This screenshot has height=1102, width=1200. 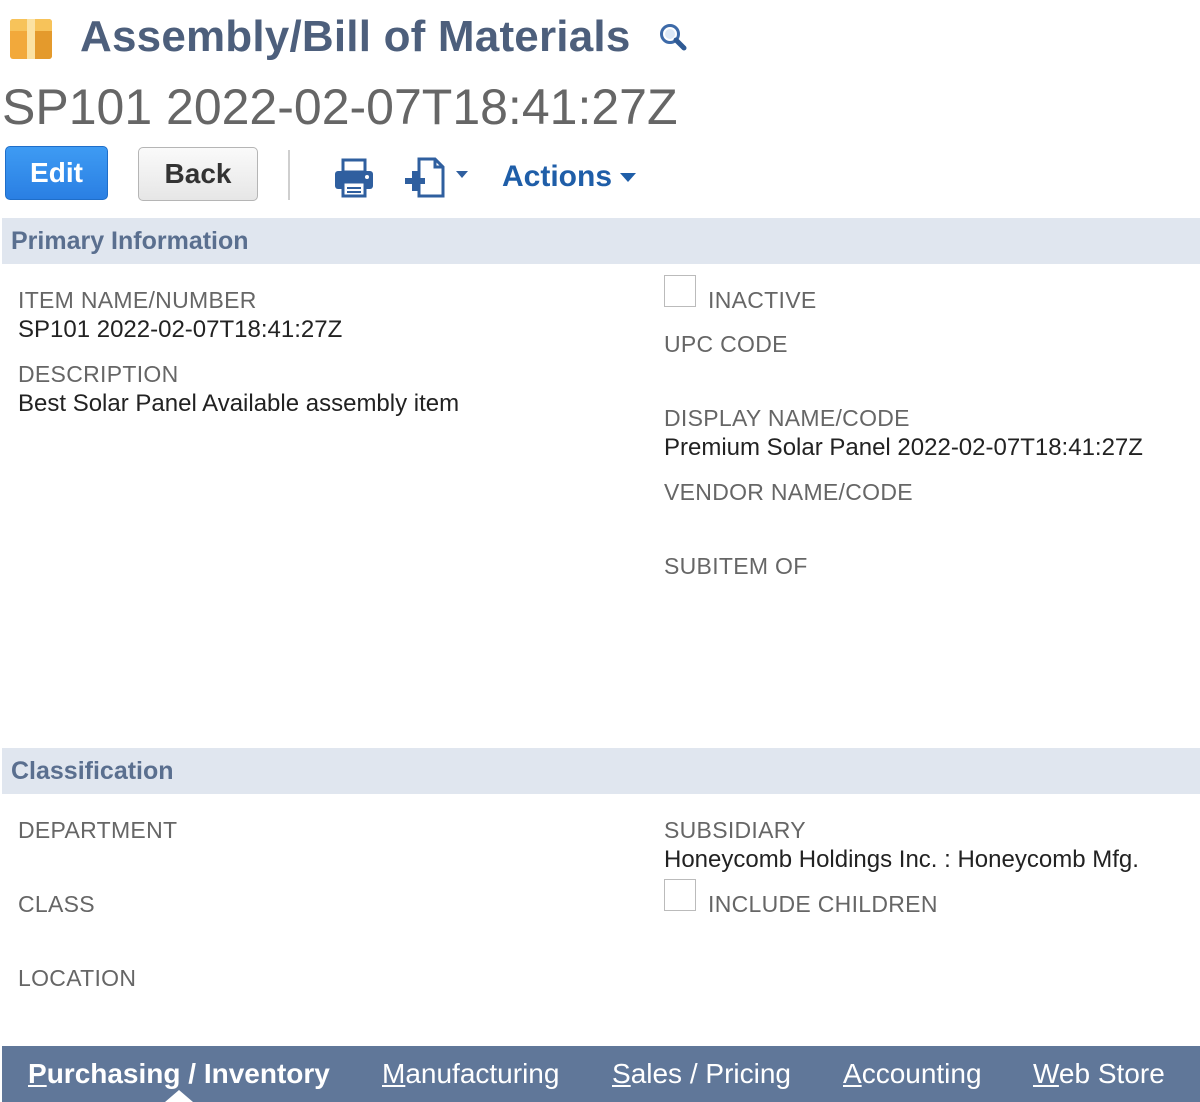 What do you see at coordinates (912, 1074) in the screenshot?
I see `tab-accounting: Accounting` at bounding box center [912, 1074].